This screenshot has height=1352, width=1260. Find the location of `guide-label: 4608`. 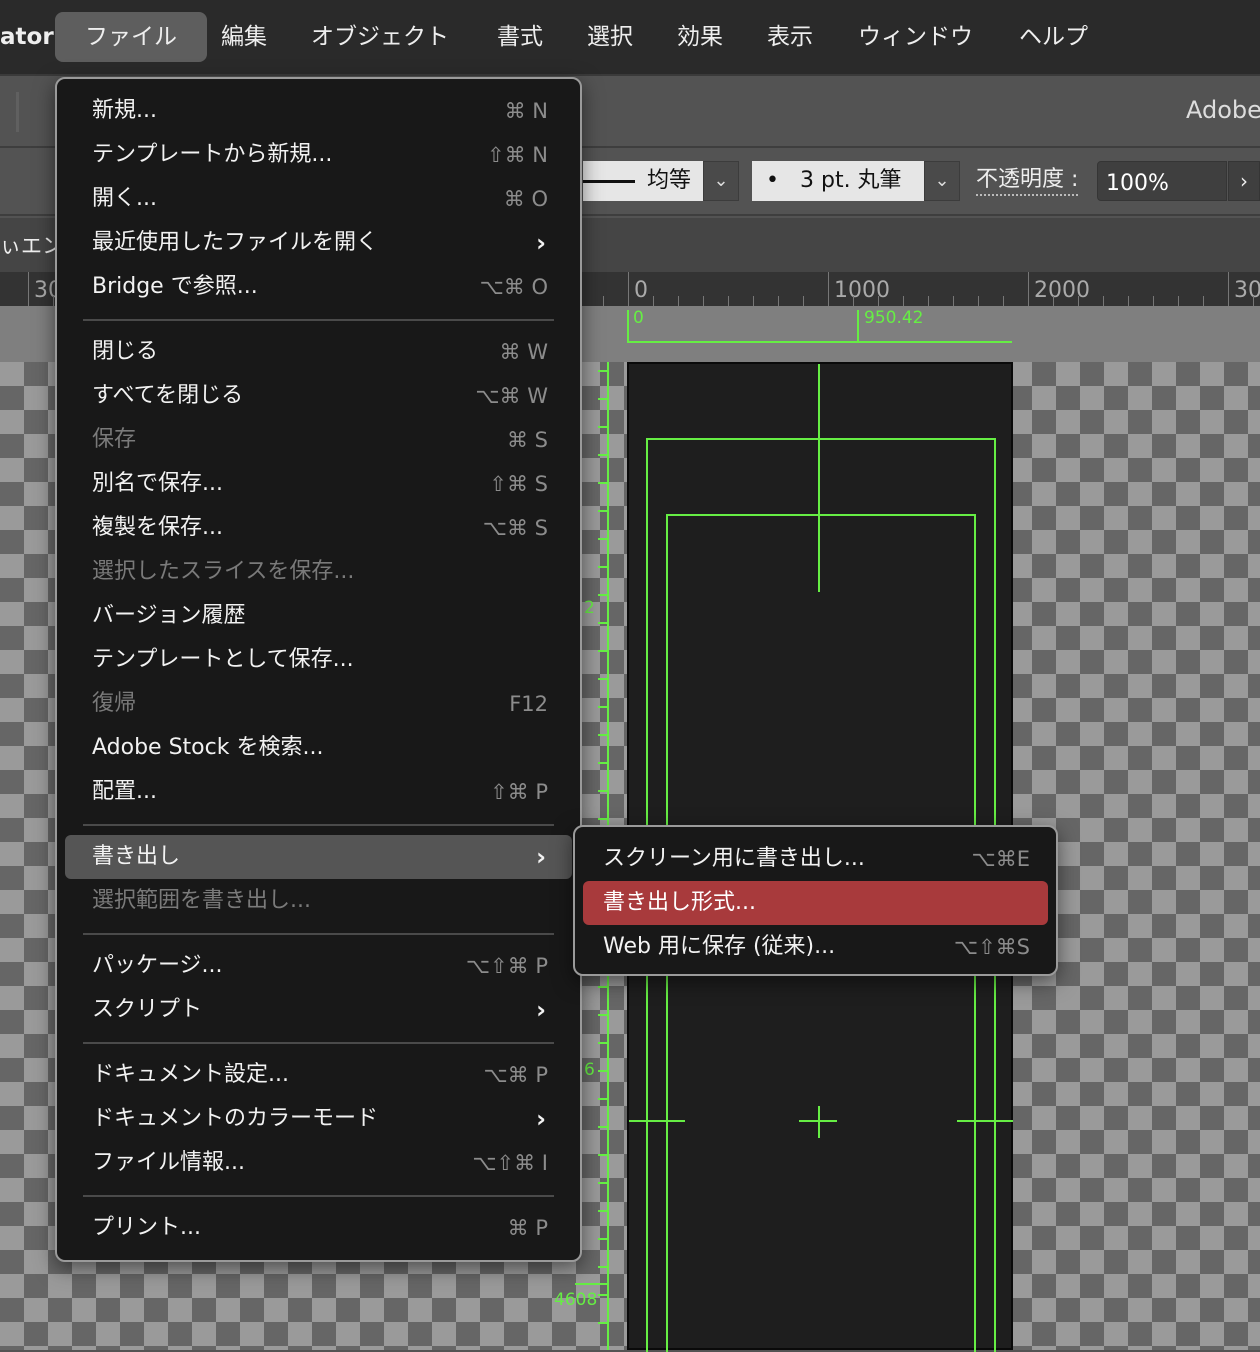

guide-label: 4608 is located at coordinates (576, 1300).